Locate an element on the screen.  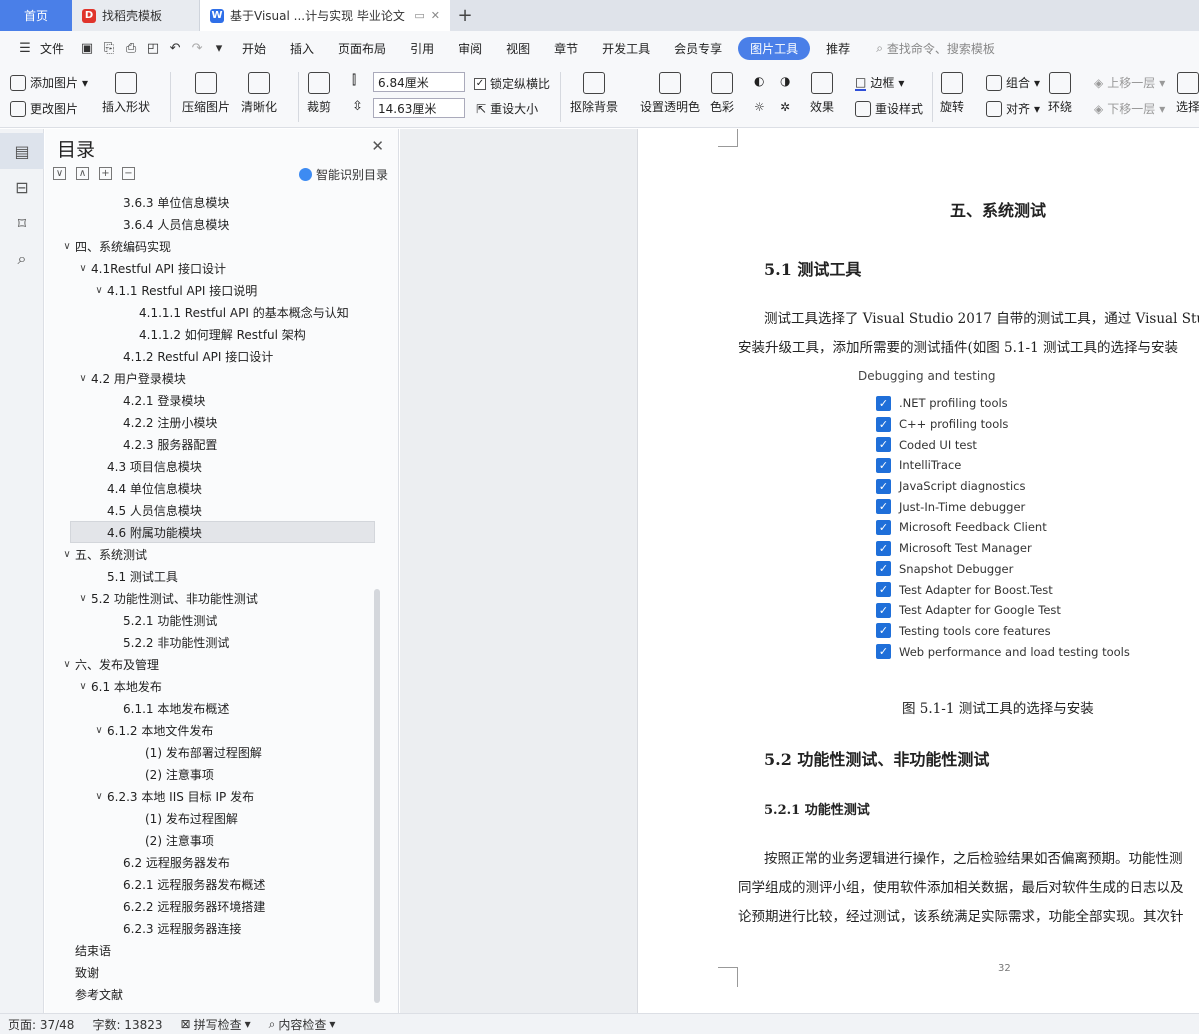
more-icon: ▾ is located at coordinates (219, 48).